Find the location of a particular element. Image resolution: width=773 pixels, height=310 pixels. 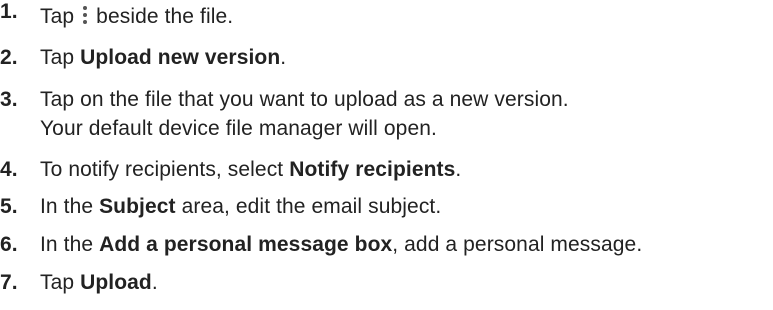

step-text-after: , add a personal message. is located at coordinates (517, 244).